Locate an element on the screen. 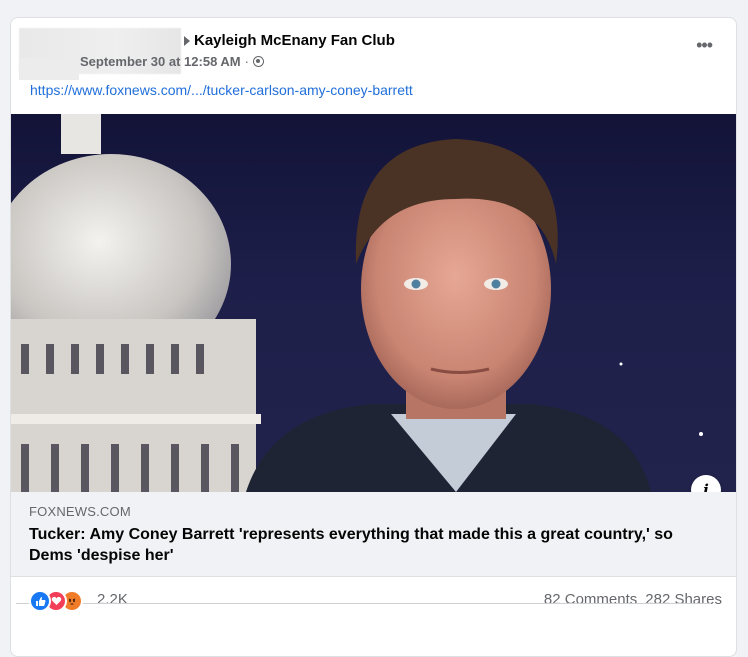 The height and width of the screenshot is (657, 748). post-meta: September 30 at 12:58 AM · is located at coordinates (172, 61).